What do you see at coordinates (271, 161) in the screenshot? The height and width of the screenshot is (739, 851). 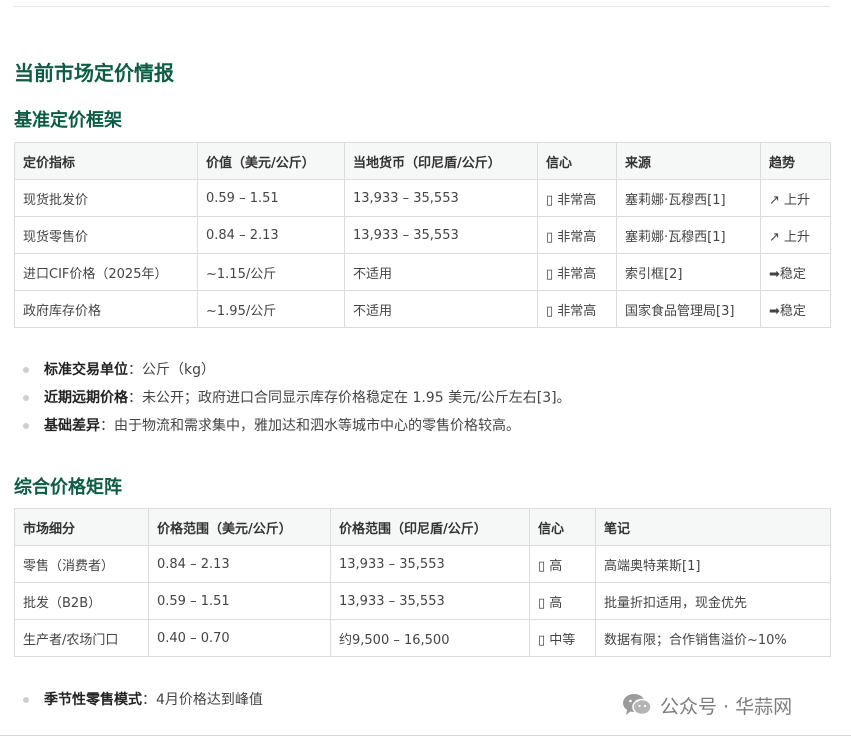 I see `column-header: 价值（美元/公斤）` at bounding box center [271, 161].